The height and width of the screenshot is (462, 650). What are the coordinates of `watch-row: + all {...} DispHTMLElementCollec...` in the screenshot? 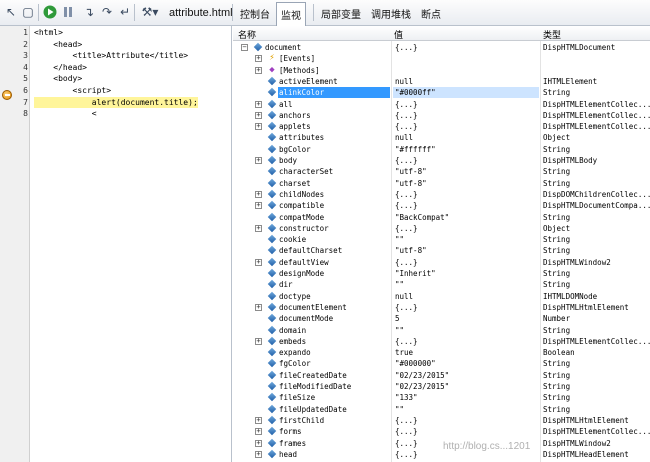 It's located at (441, 104).